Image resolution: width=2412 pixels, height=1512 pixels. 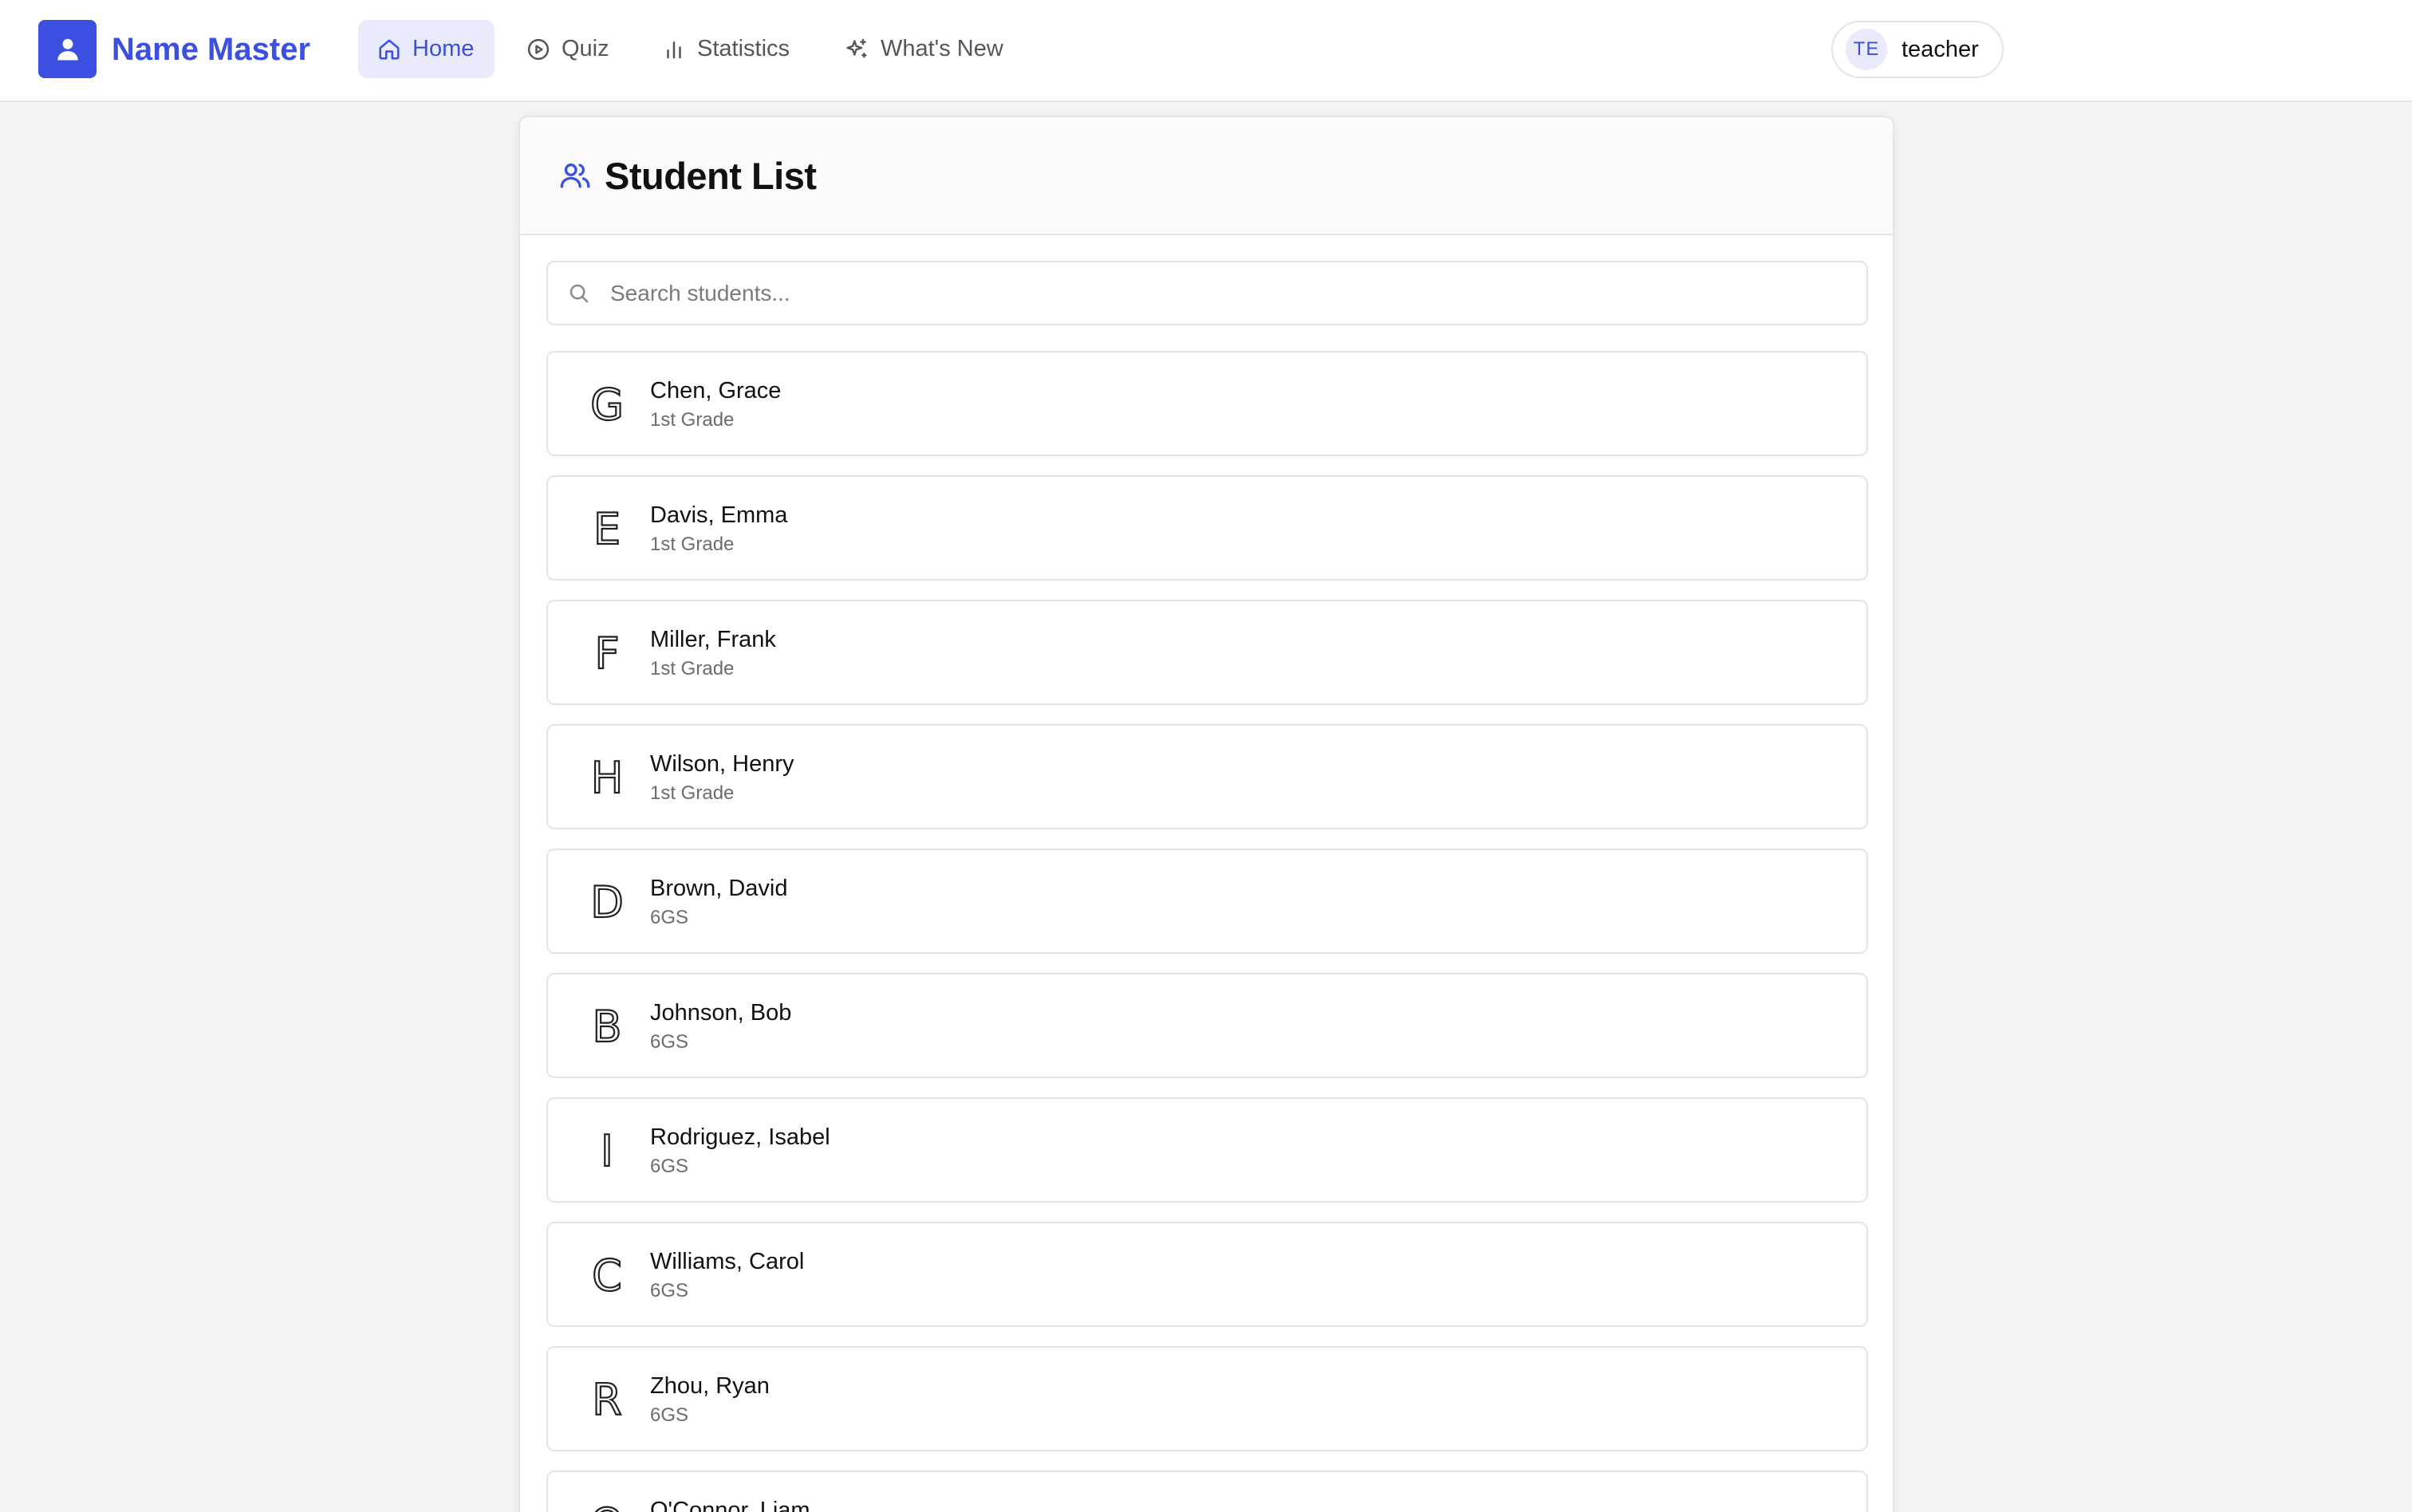 I want to click on app-title: Name Master, so click(x=211, y=49).